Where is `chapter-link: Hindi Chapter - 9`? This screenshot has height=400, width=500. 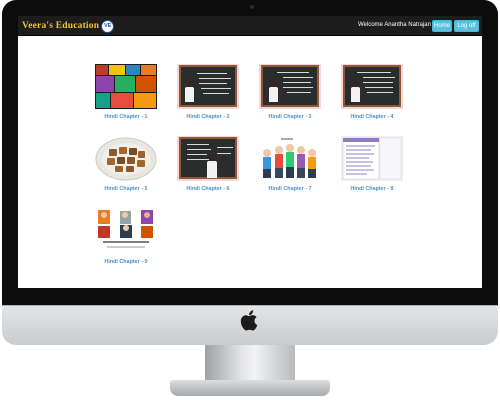 chapter-link: Hindi Chapter - 9 is located at coordinates (126, 262).